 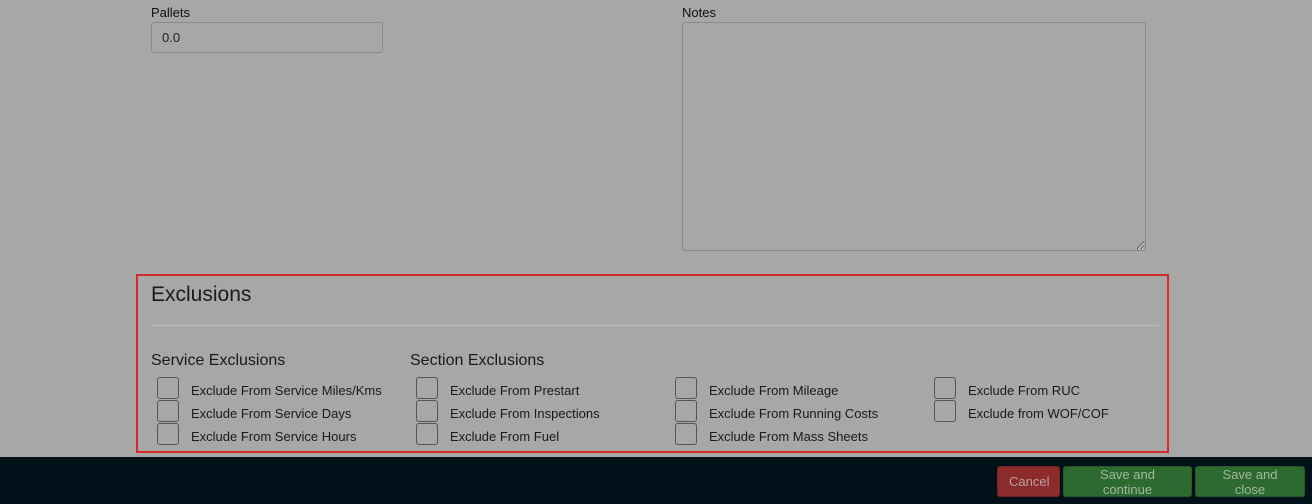 I want to click on section-exclusions-heading: Section Exclusions, so click(x=477, y=360).